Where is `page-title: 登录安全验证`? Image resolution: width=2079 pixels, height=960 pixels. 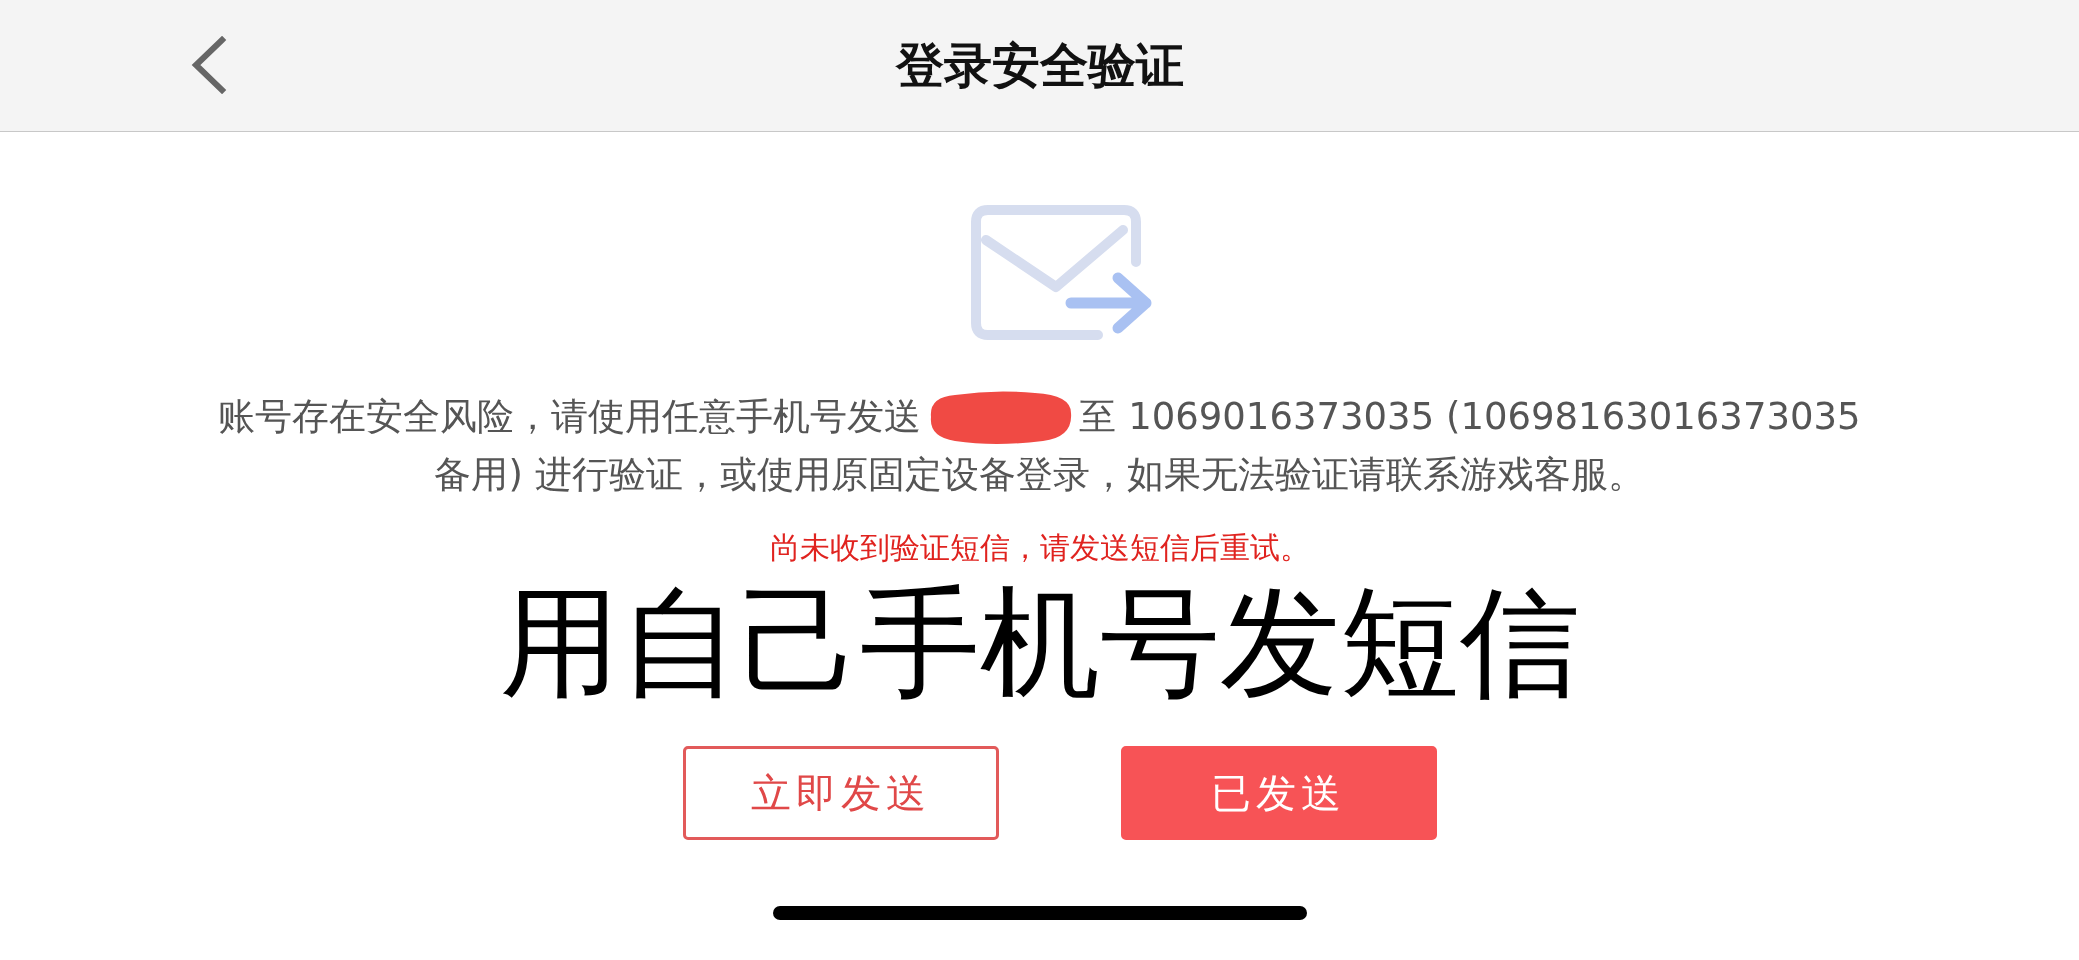
page-title: 登录安全验证 is located at coordinates (1039, 65).